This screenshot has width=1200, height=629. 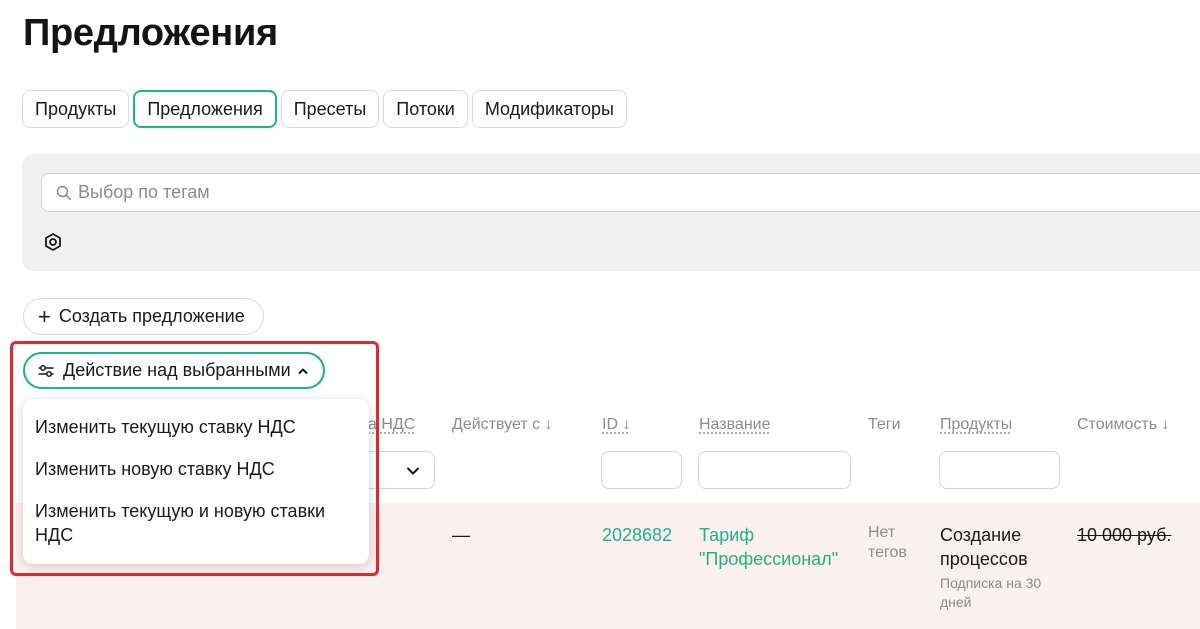 I want to click on tab-products: Продукты, so click(x=76, y=109).